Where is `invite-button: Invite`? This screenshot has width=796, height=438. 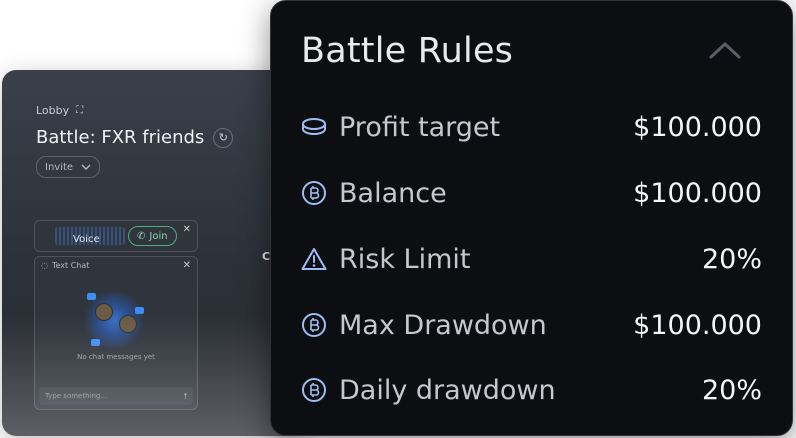 invite-button: Invite is located at coordinates (68, 167).